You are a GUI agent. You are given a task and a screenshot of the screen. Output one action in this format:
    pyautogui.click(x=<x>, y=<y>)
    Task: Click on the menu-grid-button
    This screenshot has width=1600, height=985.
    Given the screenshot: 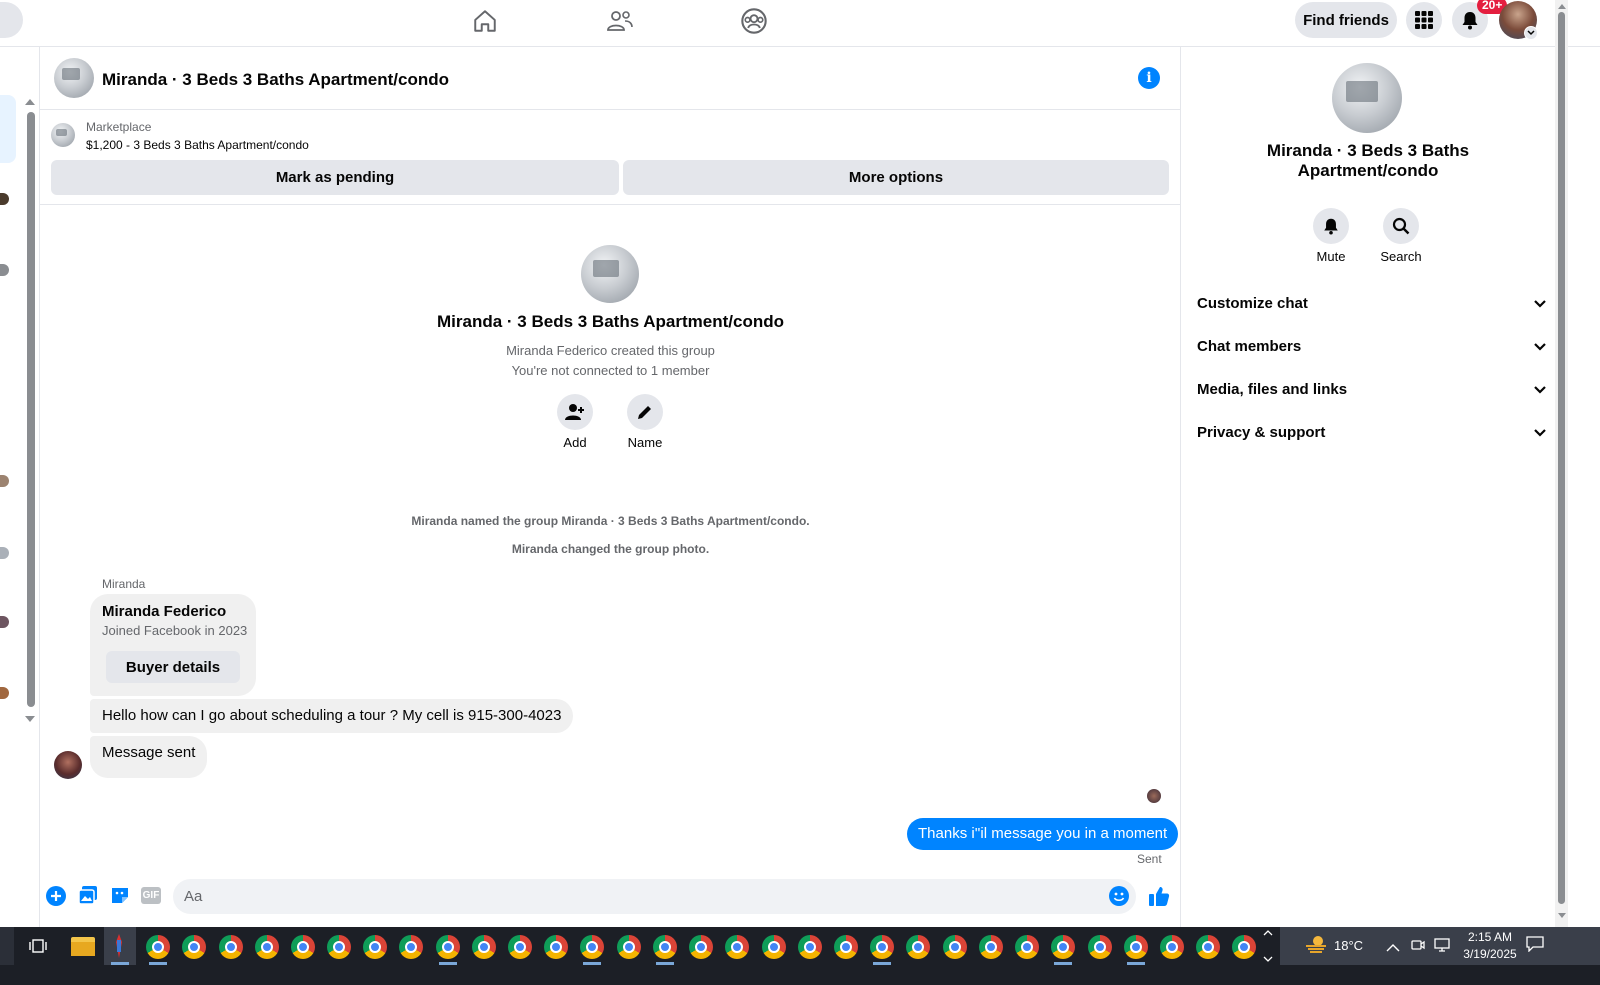 What is the action you would take?
    pyautogui.click(x=1424, y=20)
    